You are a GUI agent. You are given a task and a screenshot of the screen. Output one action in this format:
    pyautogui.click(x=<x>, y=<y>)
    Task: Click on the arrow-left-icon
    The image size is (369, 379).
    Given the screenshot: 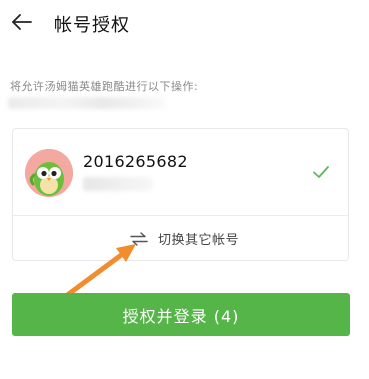 What is the action you would take?
    pyautogui.click(x=22, y=22)
    